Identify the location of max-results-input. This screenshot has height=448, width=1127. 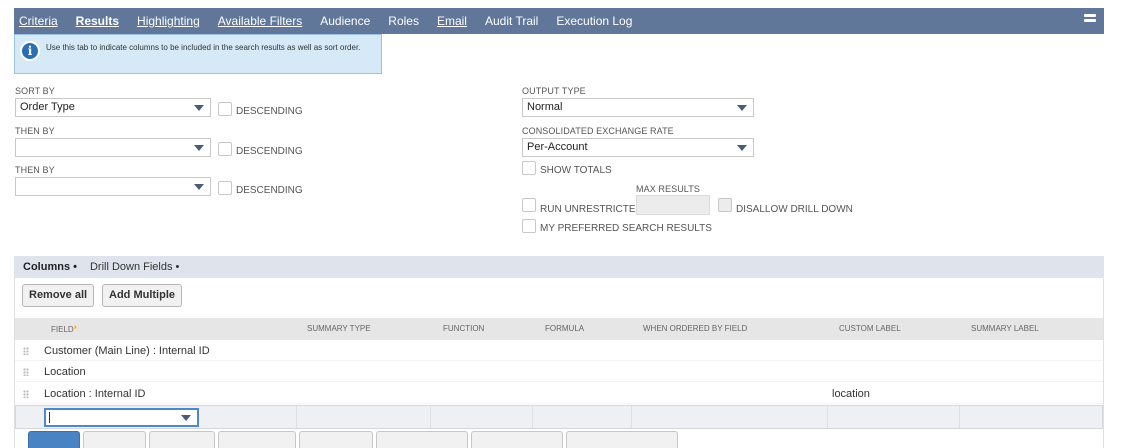
(673, 205).